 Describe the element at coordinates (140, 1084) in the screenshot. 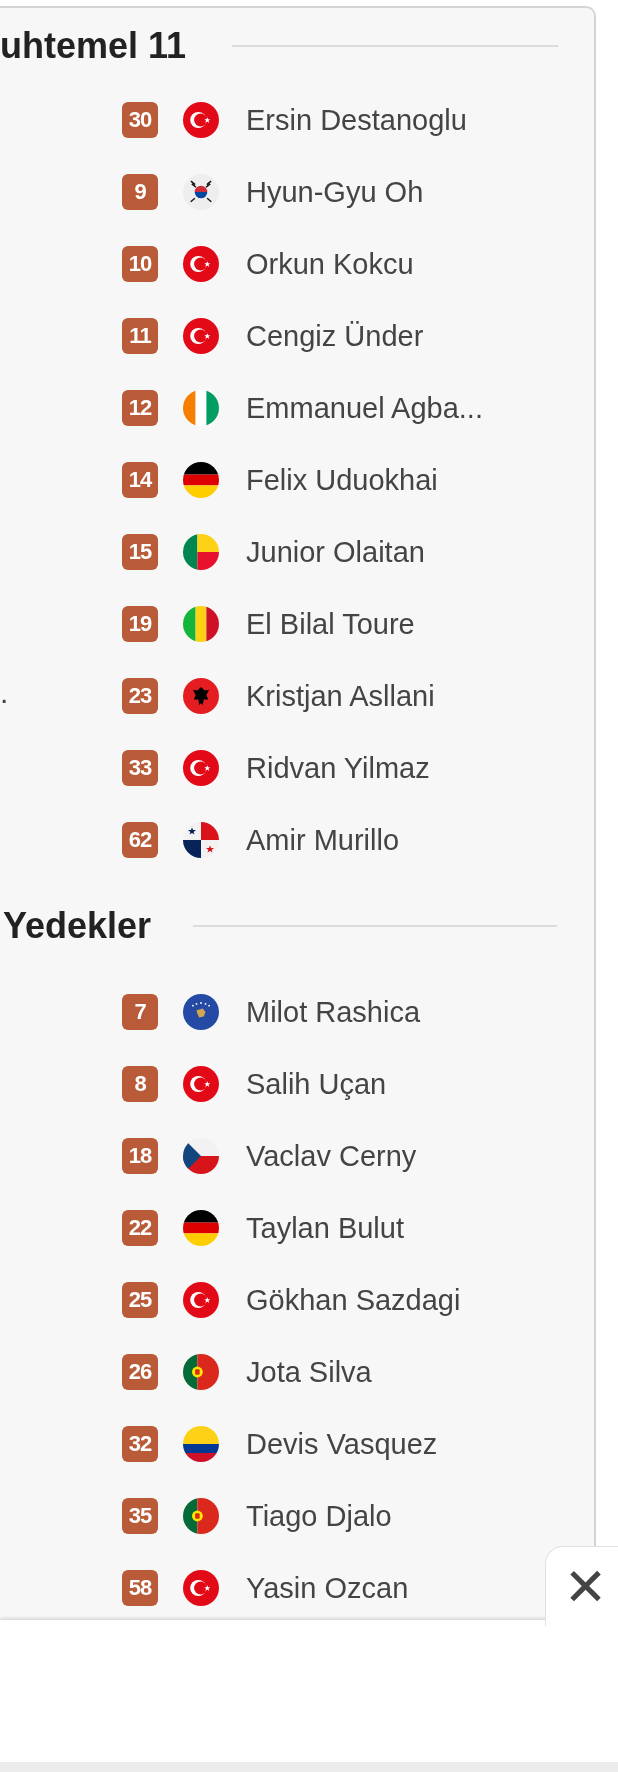

I see `shirt-number: 8` at that location.